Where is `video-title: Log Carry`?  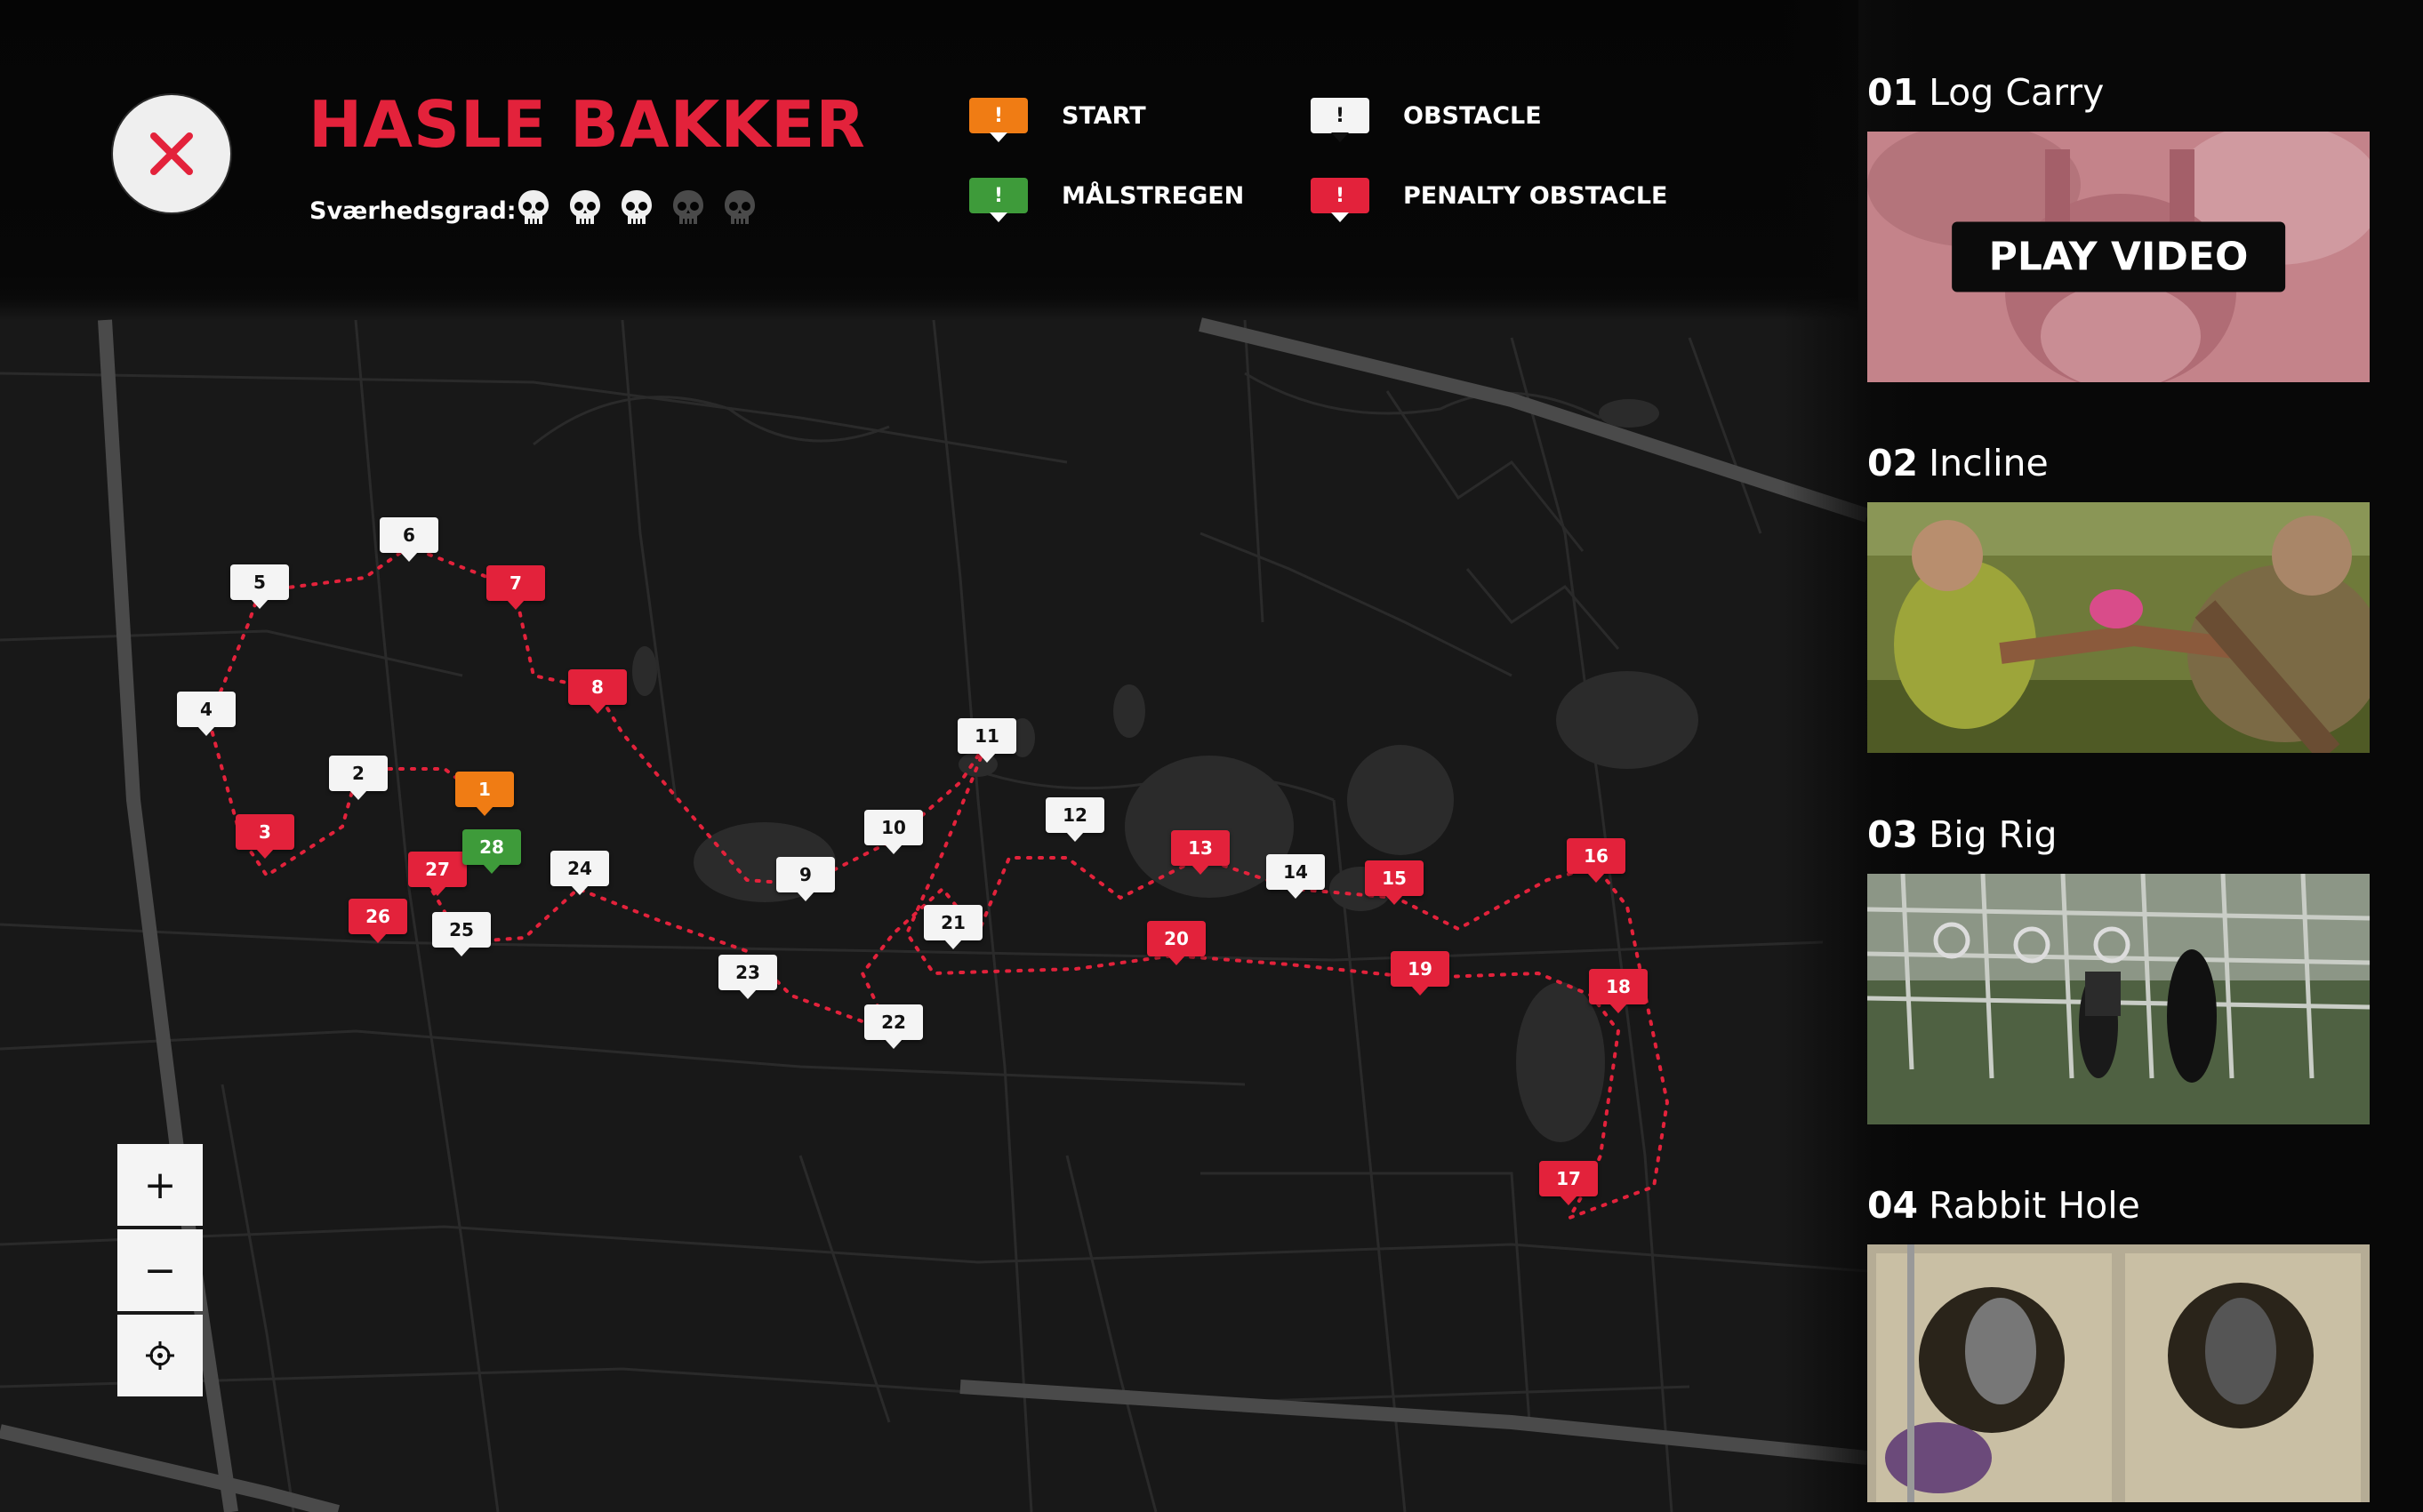 video-title: Log Carry is located at coordinates (2017, 92).